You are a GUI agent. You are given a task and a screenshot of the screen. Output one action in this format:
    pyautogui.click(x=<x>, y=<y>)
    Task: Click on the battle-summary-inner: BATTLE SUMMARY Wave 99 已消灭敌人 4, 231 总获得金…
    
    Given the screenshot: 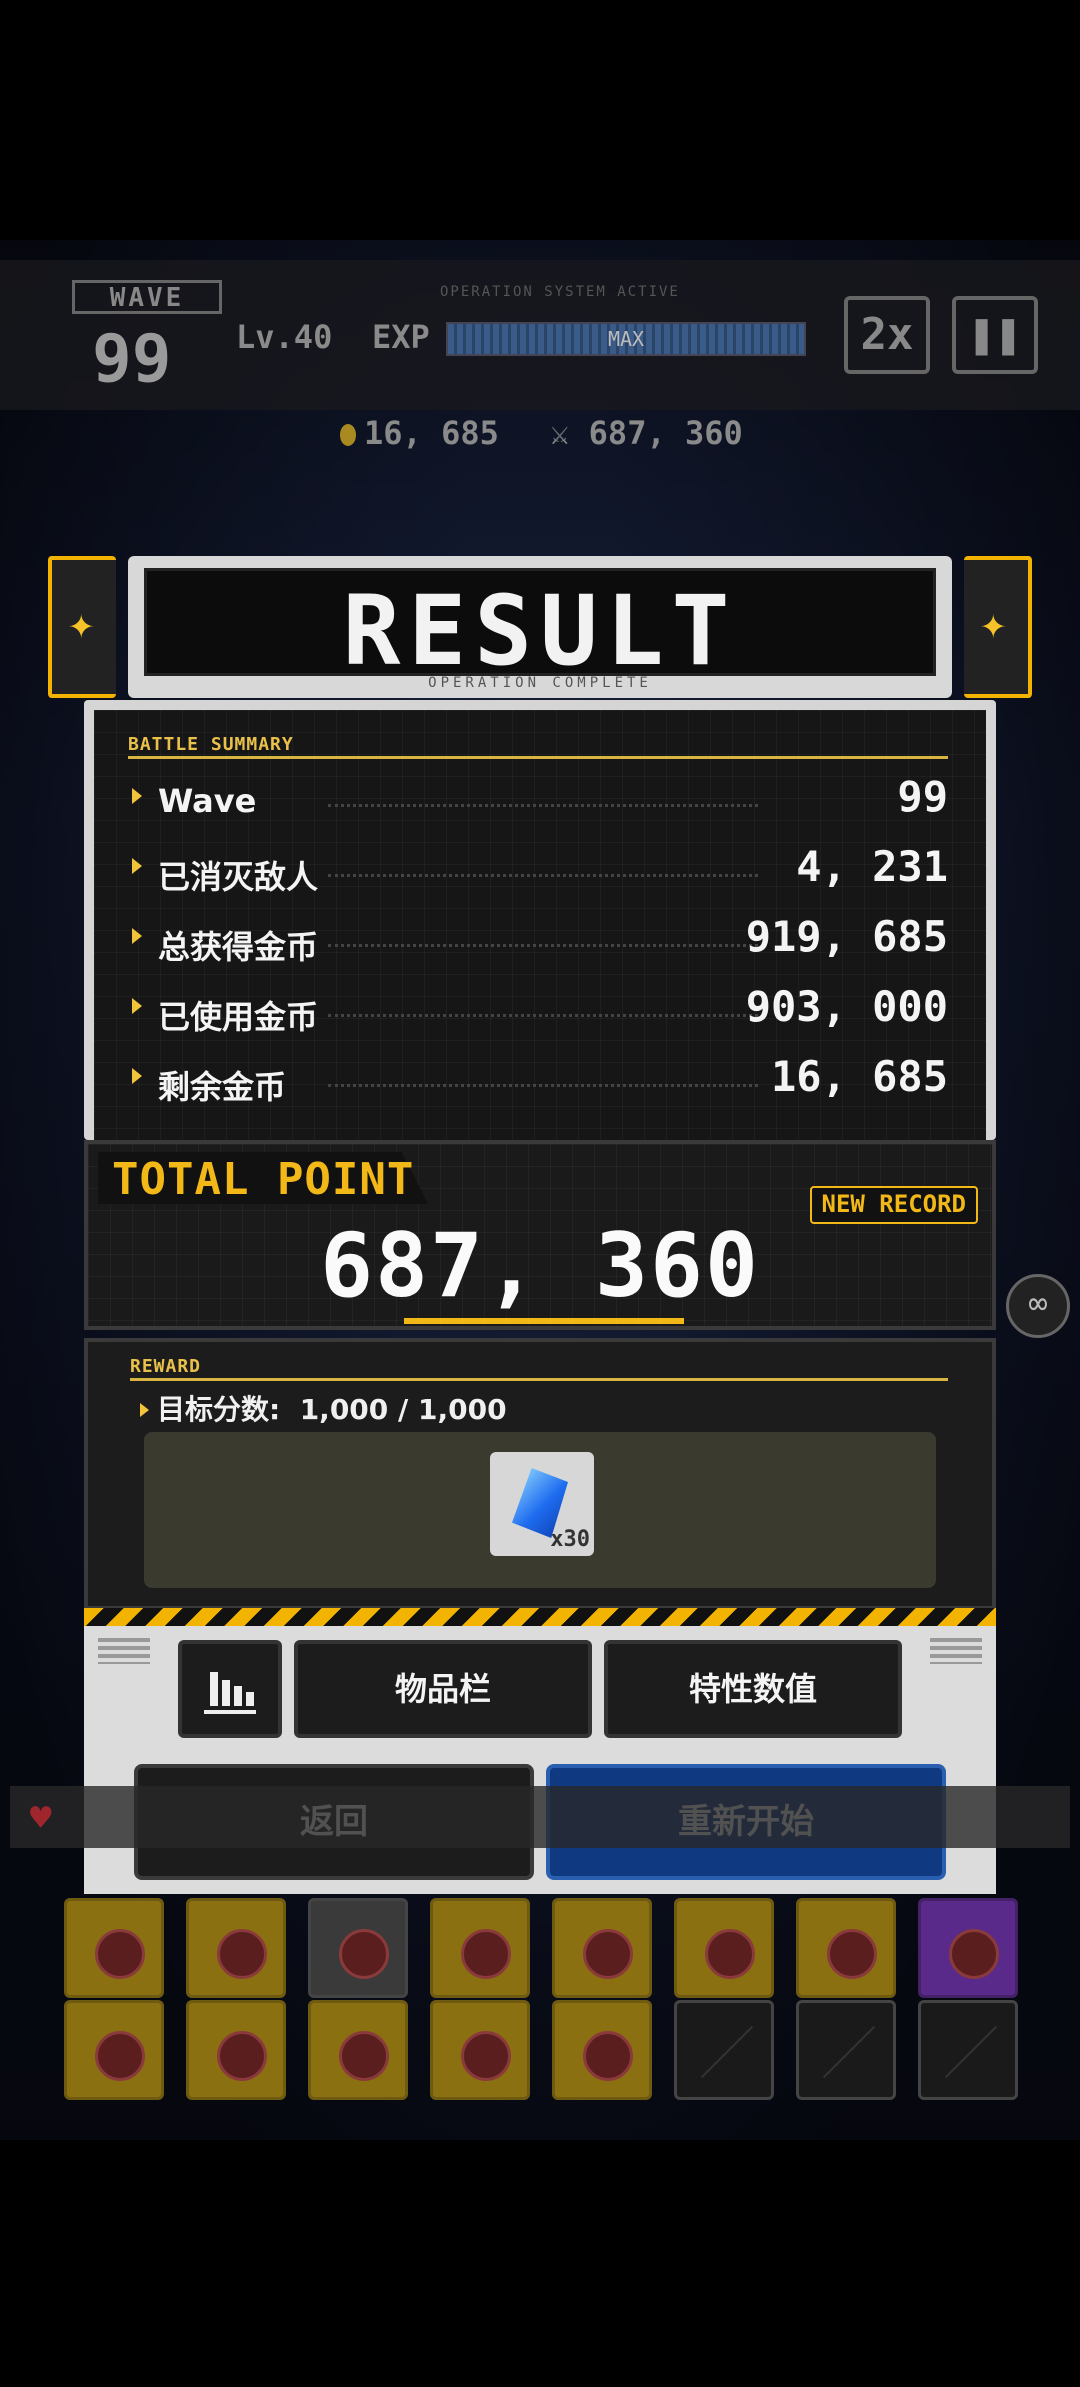 What is the action you would take?
    pyautogui.click(x=540, y=925)
    